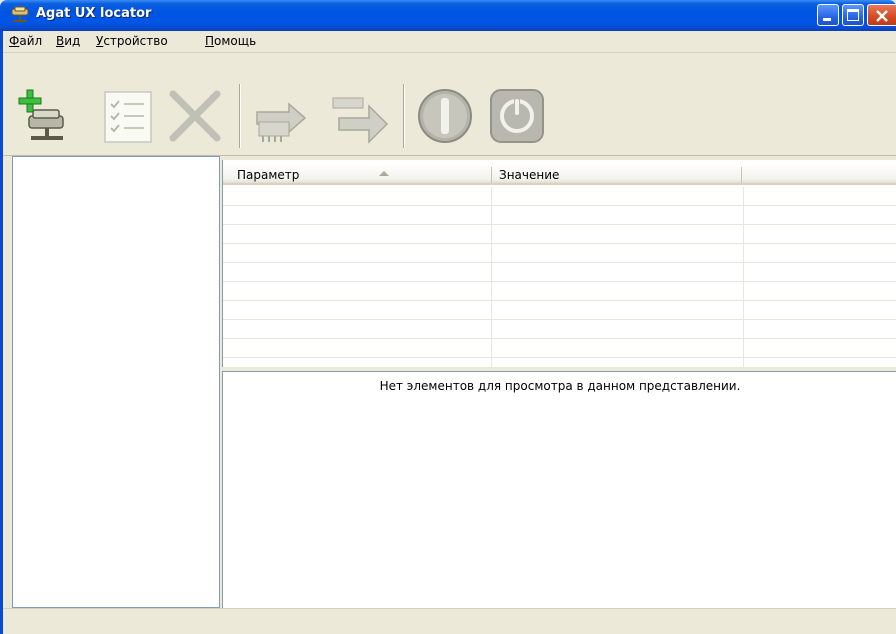 The height and width of the screenshot is (634, 896). I want to click on column-header-parameter: Параметр, so click(268, 175).